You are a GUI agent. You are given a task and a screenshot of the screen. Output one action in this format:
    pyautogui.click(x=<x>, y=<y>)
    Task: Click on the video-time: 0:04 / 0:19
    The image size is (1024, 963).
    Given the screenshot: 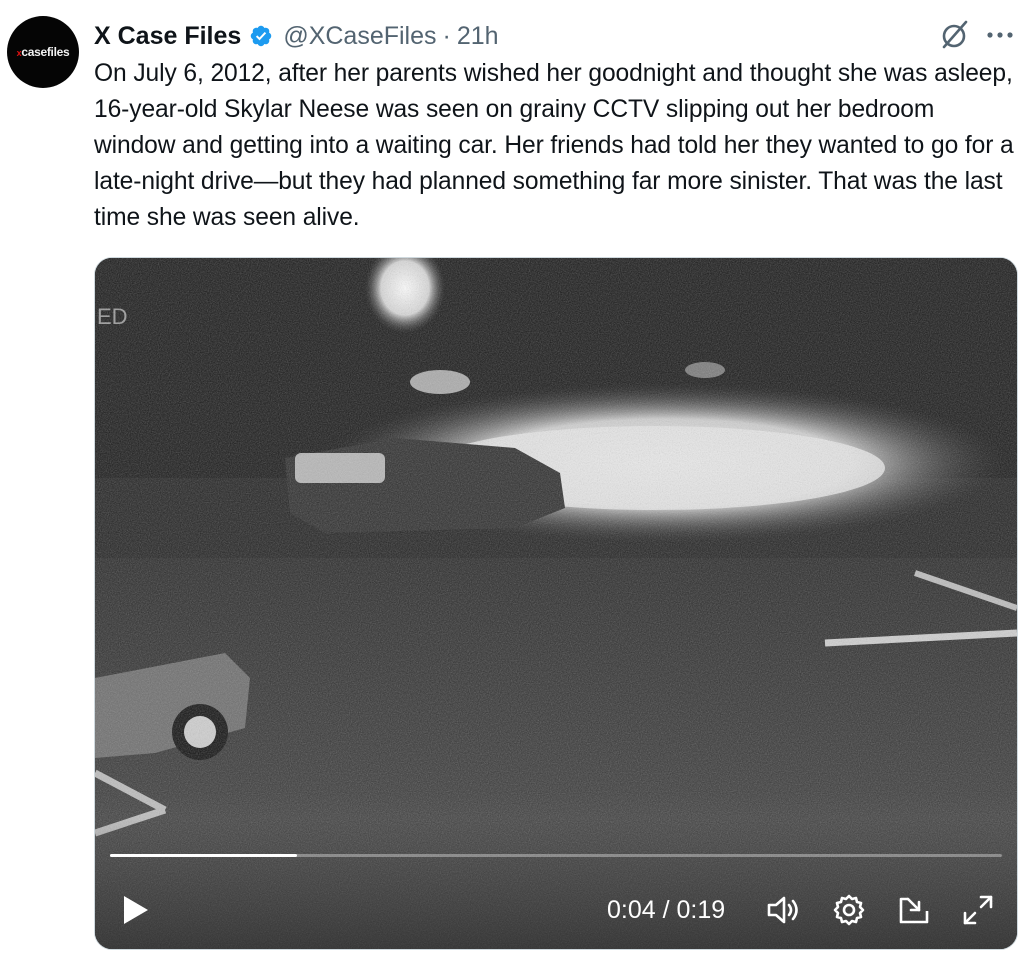 What is the action you would take?
    pyautogui.click(x=666, y=910)
    